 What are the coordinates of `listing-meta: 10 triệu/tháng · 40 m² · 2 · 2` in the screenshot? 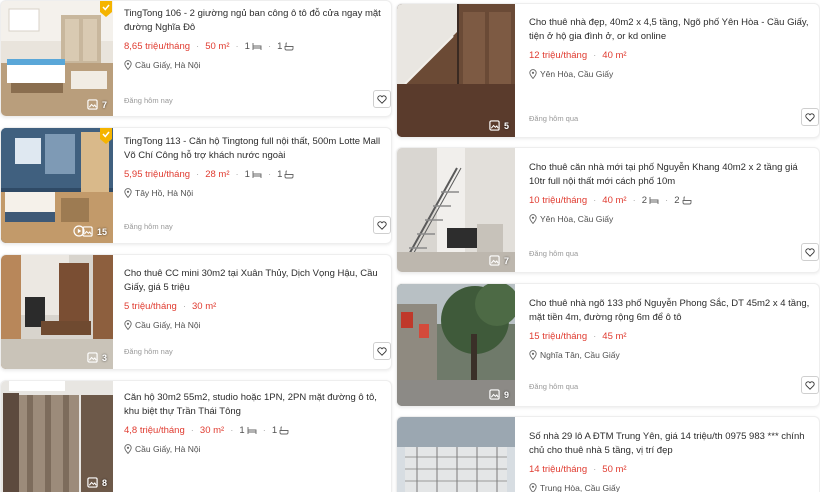 It's located at (674, 200).